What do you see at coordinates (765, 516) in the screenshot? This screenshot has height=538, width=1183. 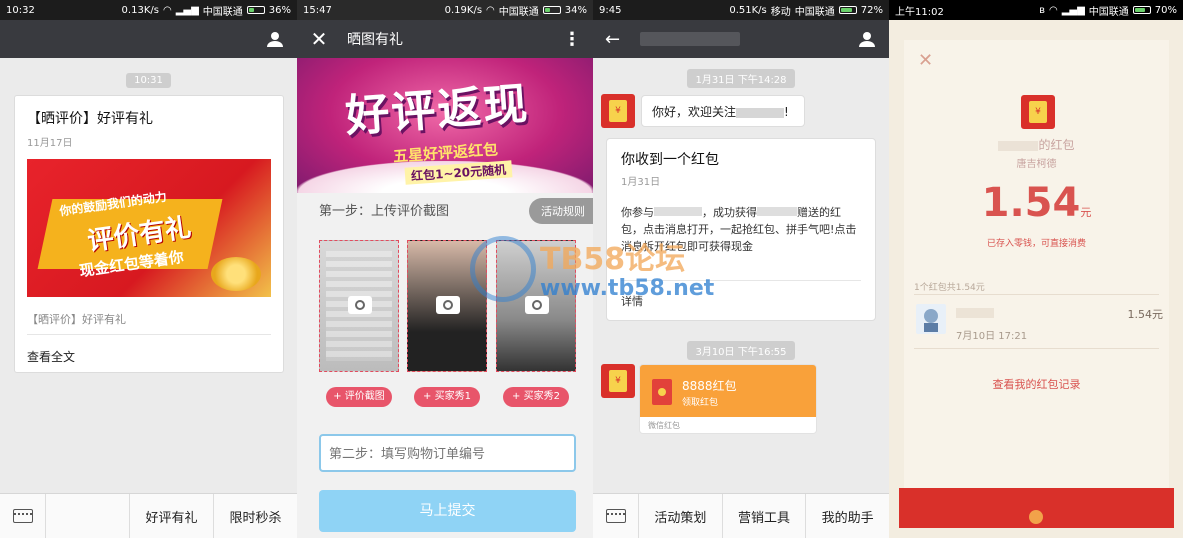 I see `menu-item-marketing-tools: 营销工具` at bounding box center [765, 516].